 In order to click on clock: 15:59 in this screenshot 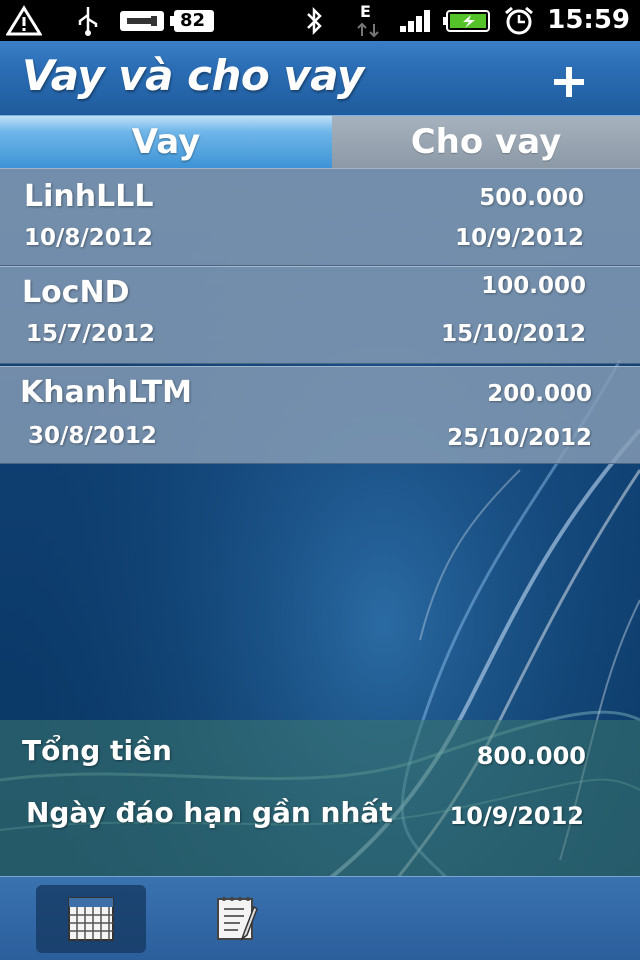, I will do `click(588, 20)`.